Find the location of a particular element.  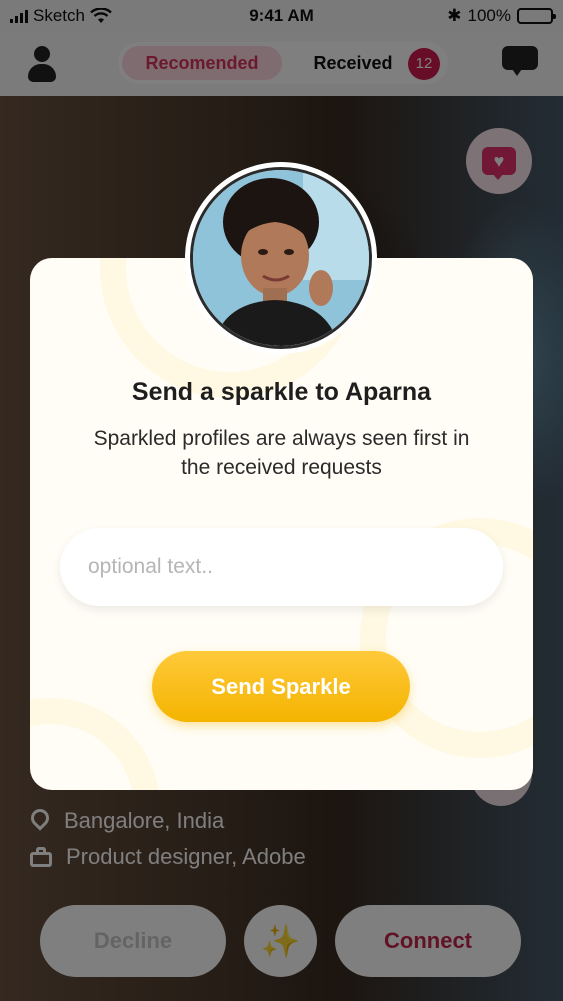

modal-title: Send a sparkle to Aparna is located at coordinates (281, 392).